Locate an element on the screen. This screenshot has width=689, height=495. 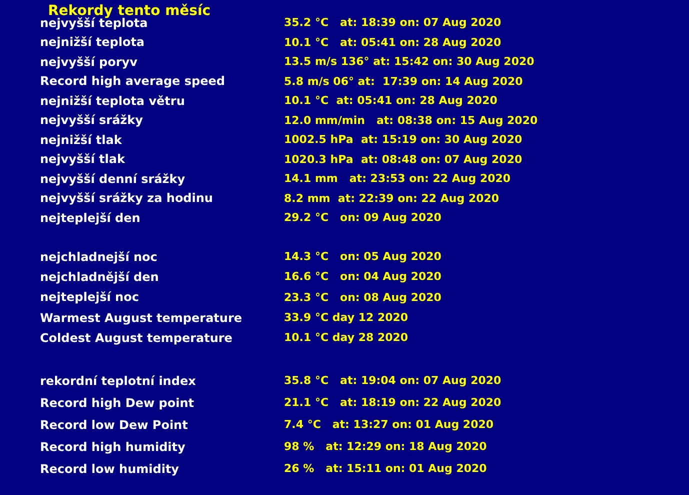
record-value: 21.1 °C at: 18:19 on: 22 Aug 2020 is located at coordinates (393, 403).